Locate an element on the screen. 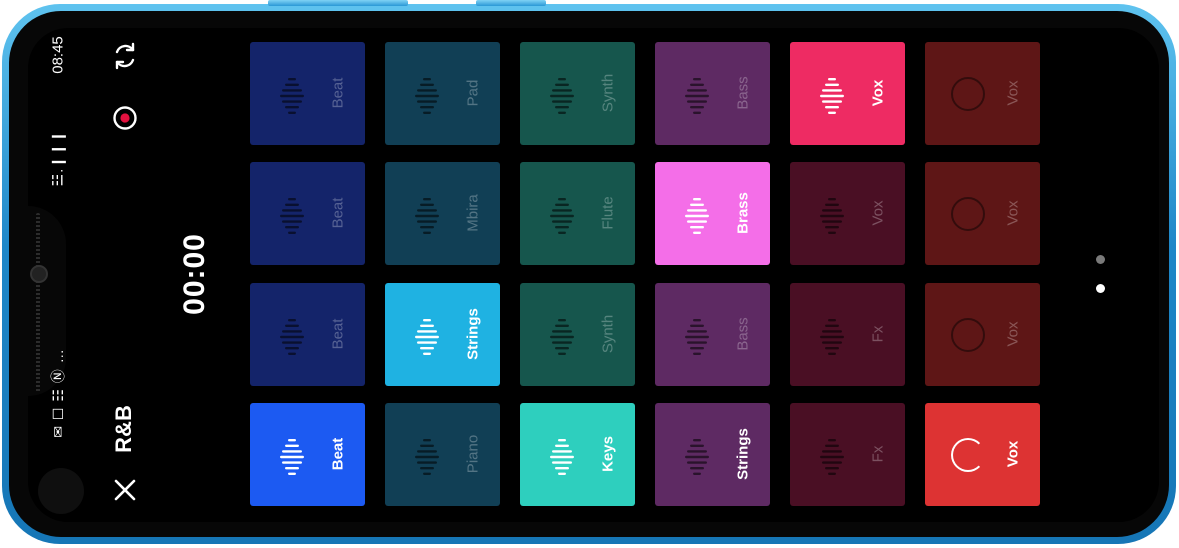 Image resolution: width=1179 pixels, height=548 pixels. pad-label: Keys is located at coordinates (608, 454).